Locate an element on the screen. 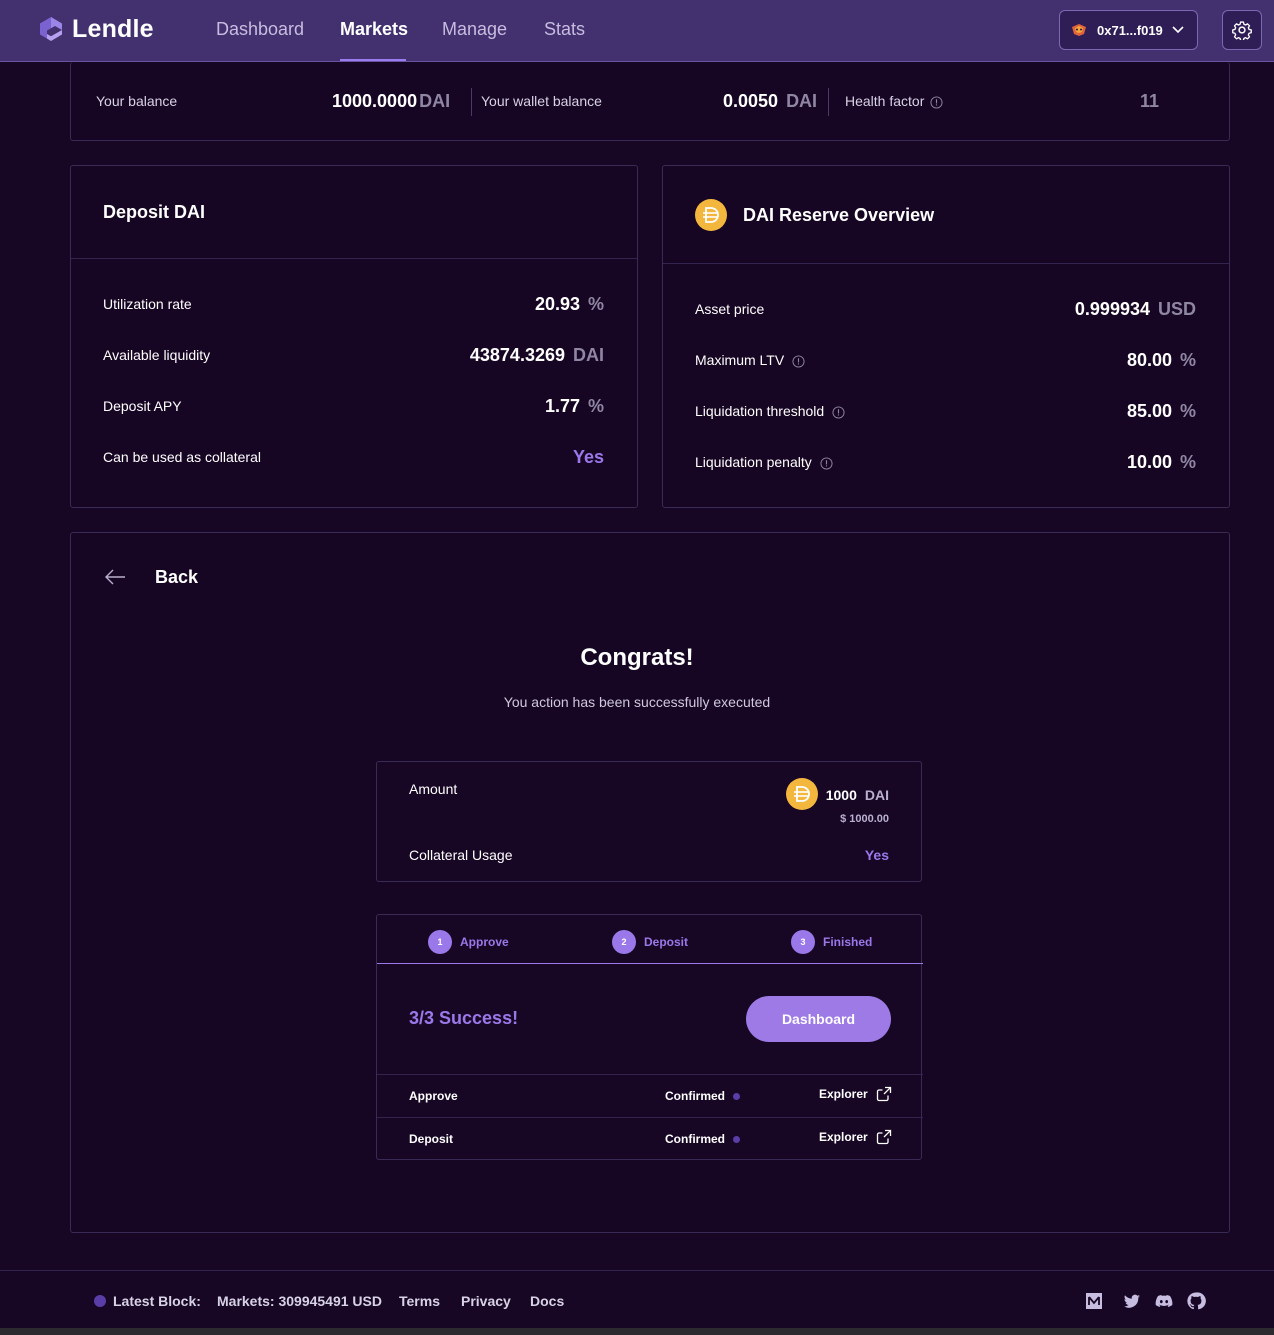 This screenshot has height=1335, width=1274. step-deposit: 2 Deposit is located at coordinates (650, 942).